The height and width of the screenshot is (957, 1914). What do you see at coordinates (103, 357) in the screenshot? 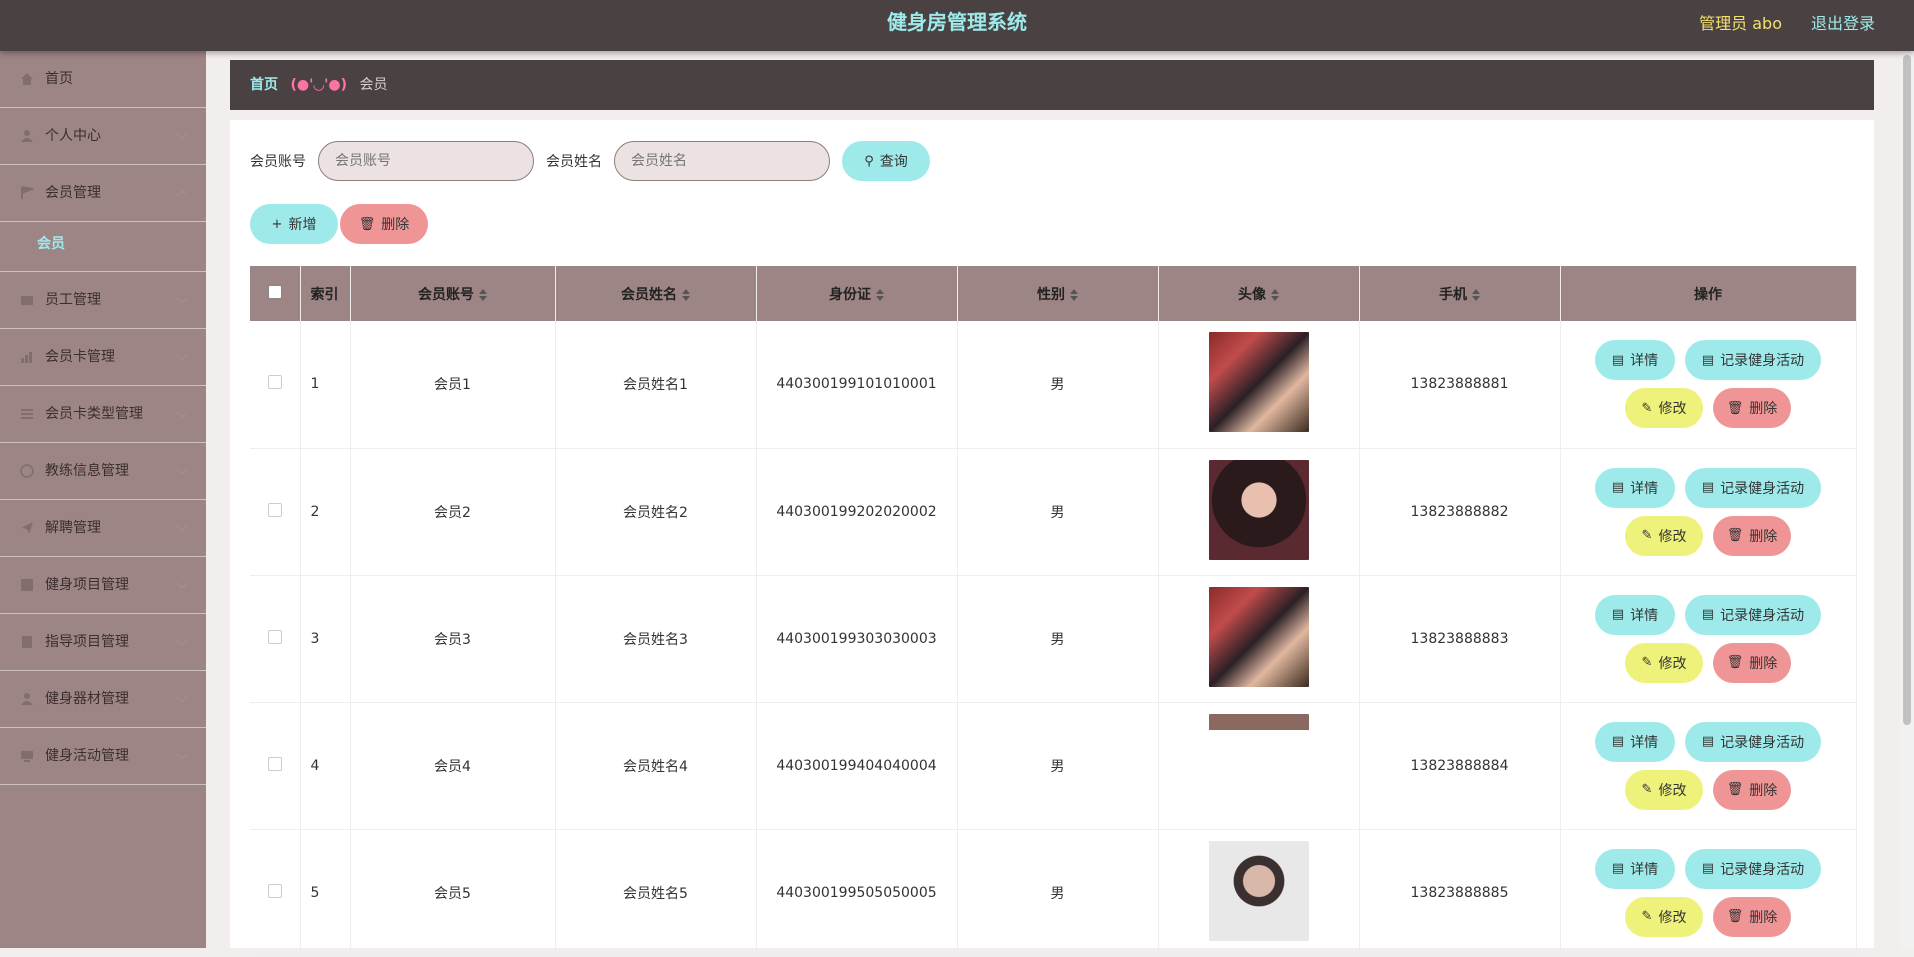
I see `sidebar-item-member-card-management: 会员卡管理` at bounding box center [103, 357].